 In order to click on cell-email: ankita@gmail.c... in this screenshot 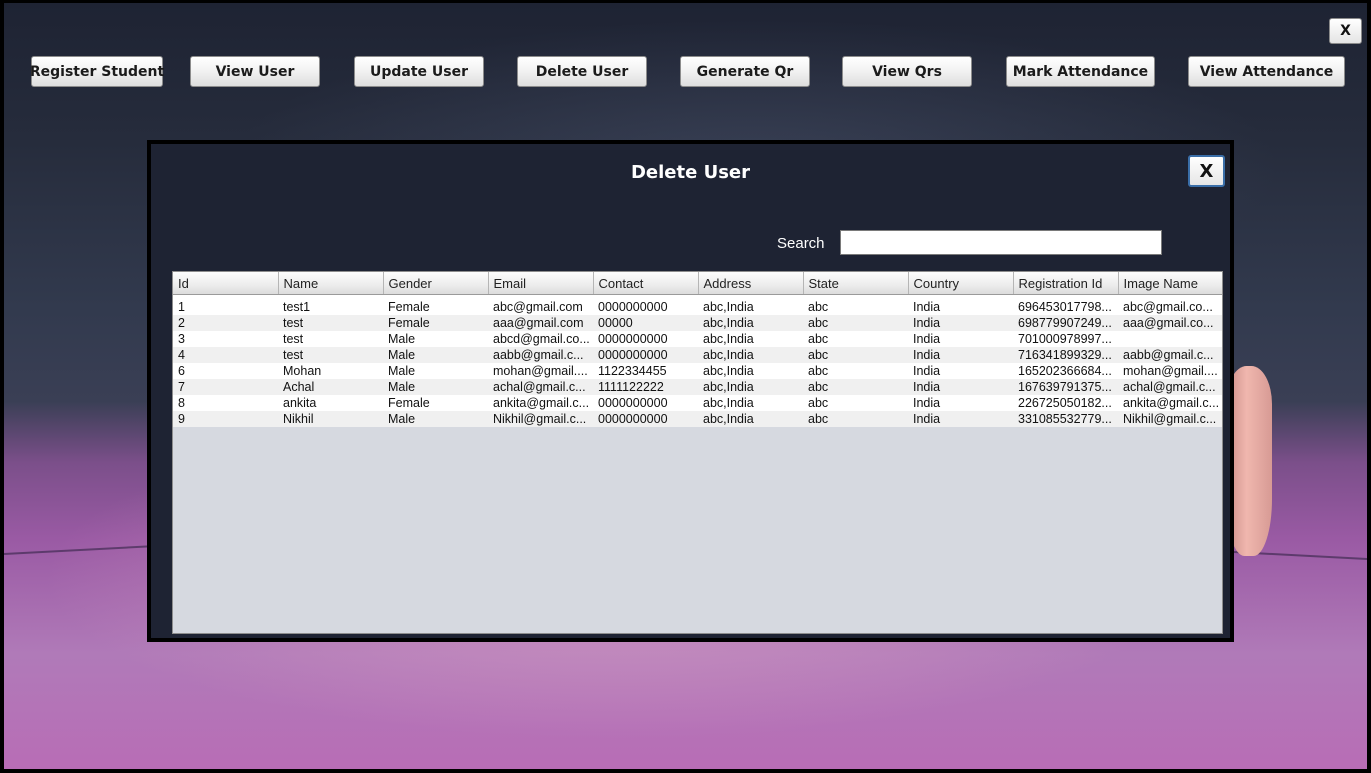, I will do `click(540, 403)`.